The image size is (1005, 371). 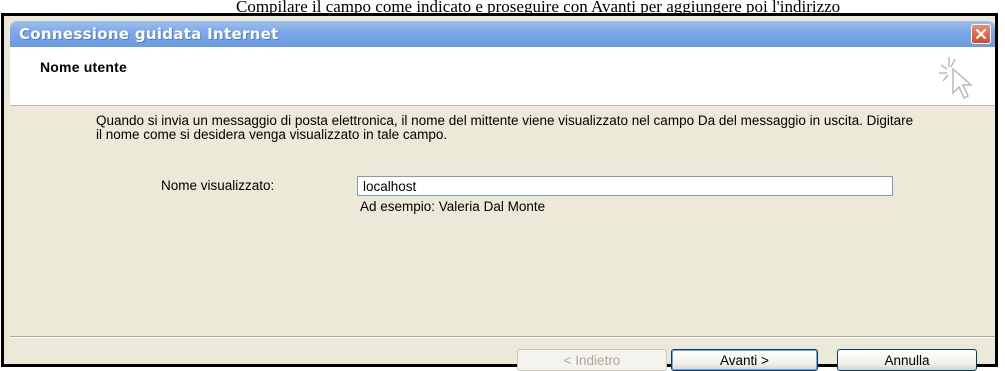 I want to click on footer-divider, so click(x=502, y=337).